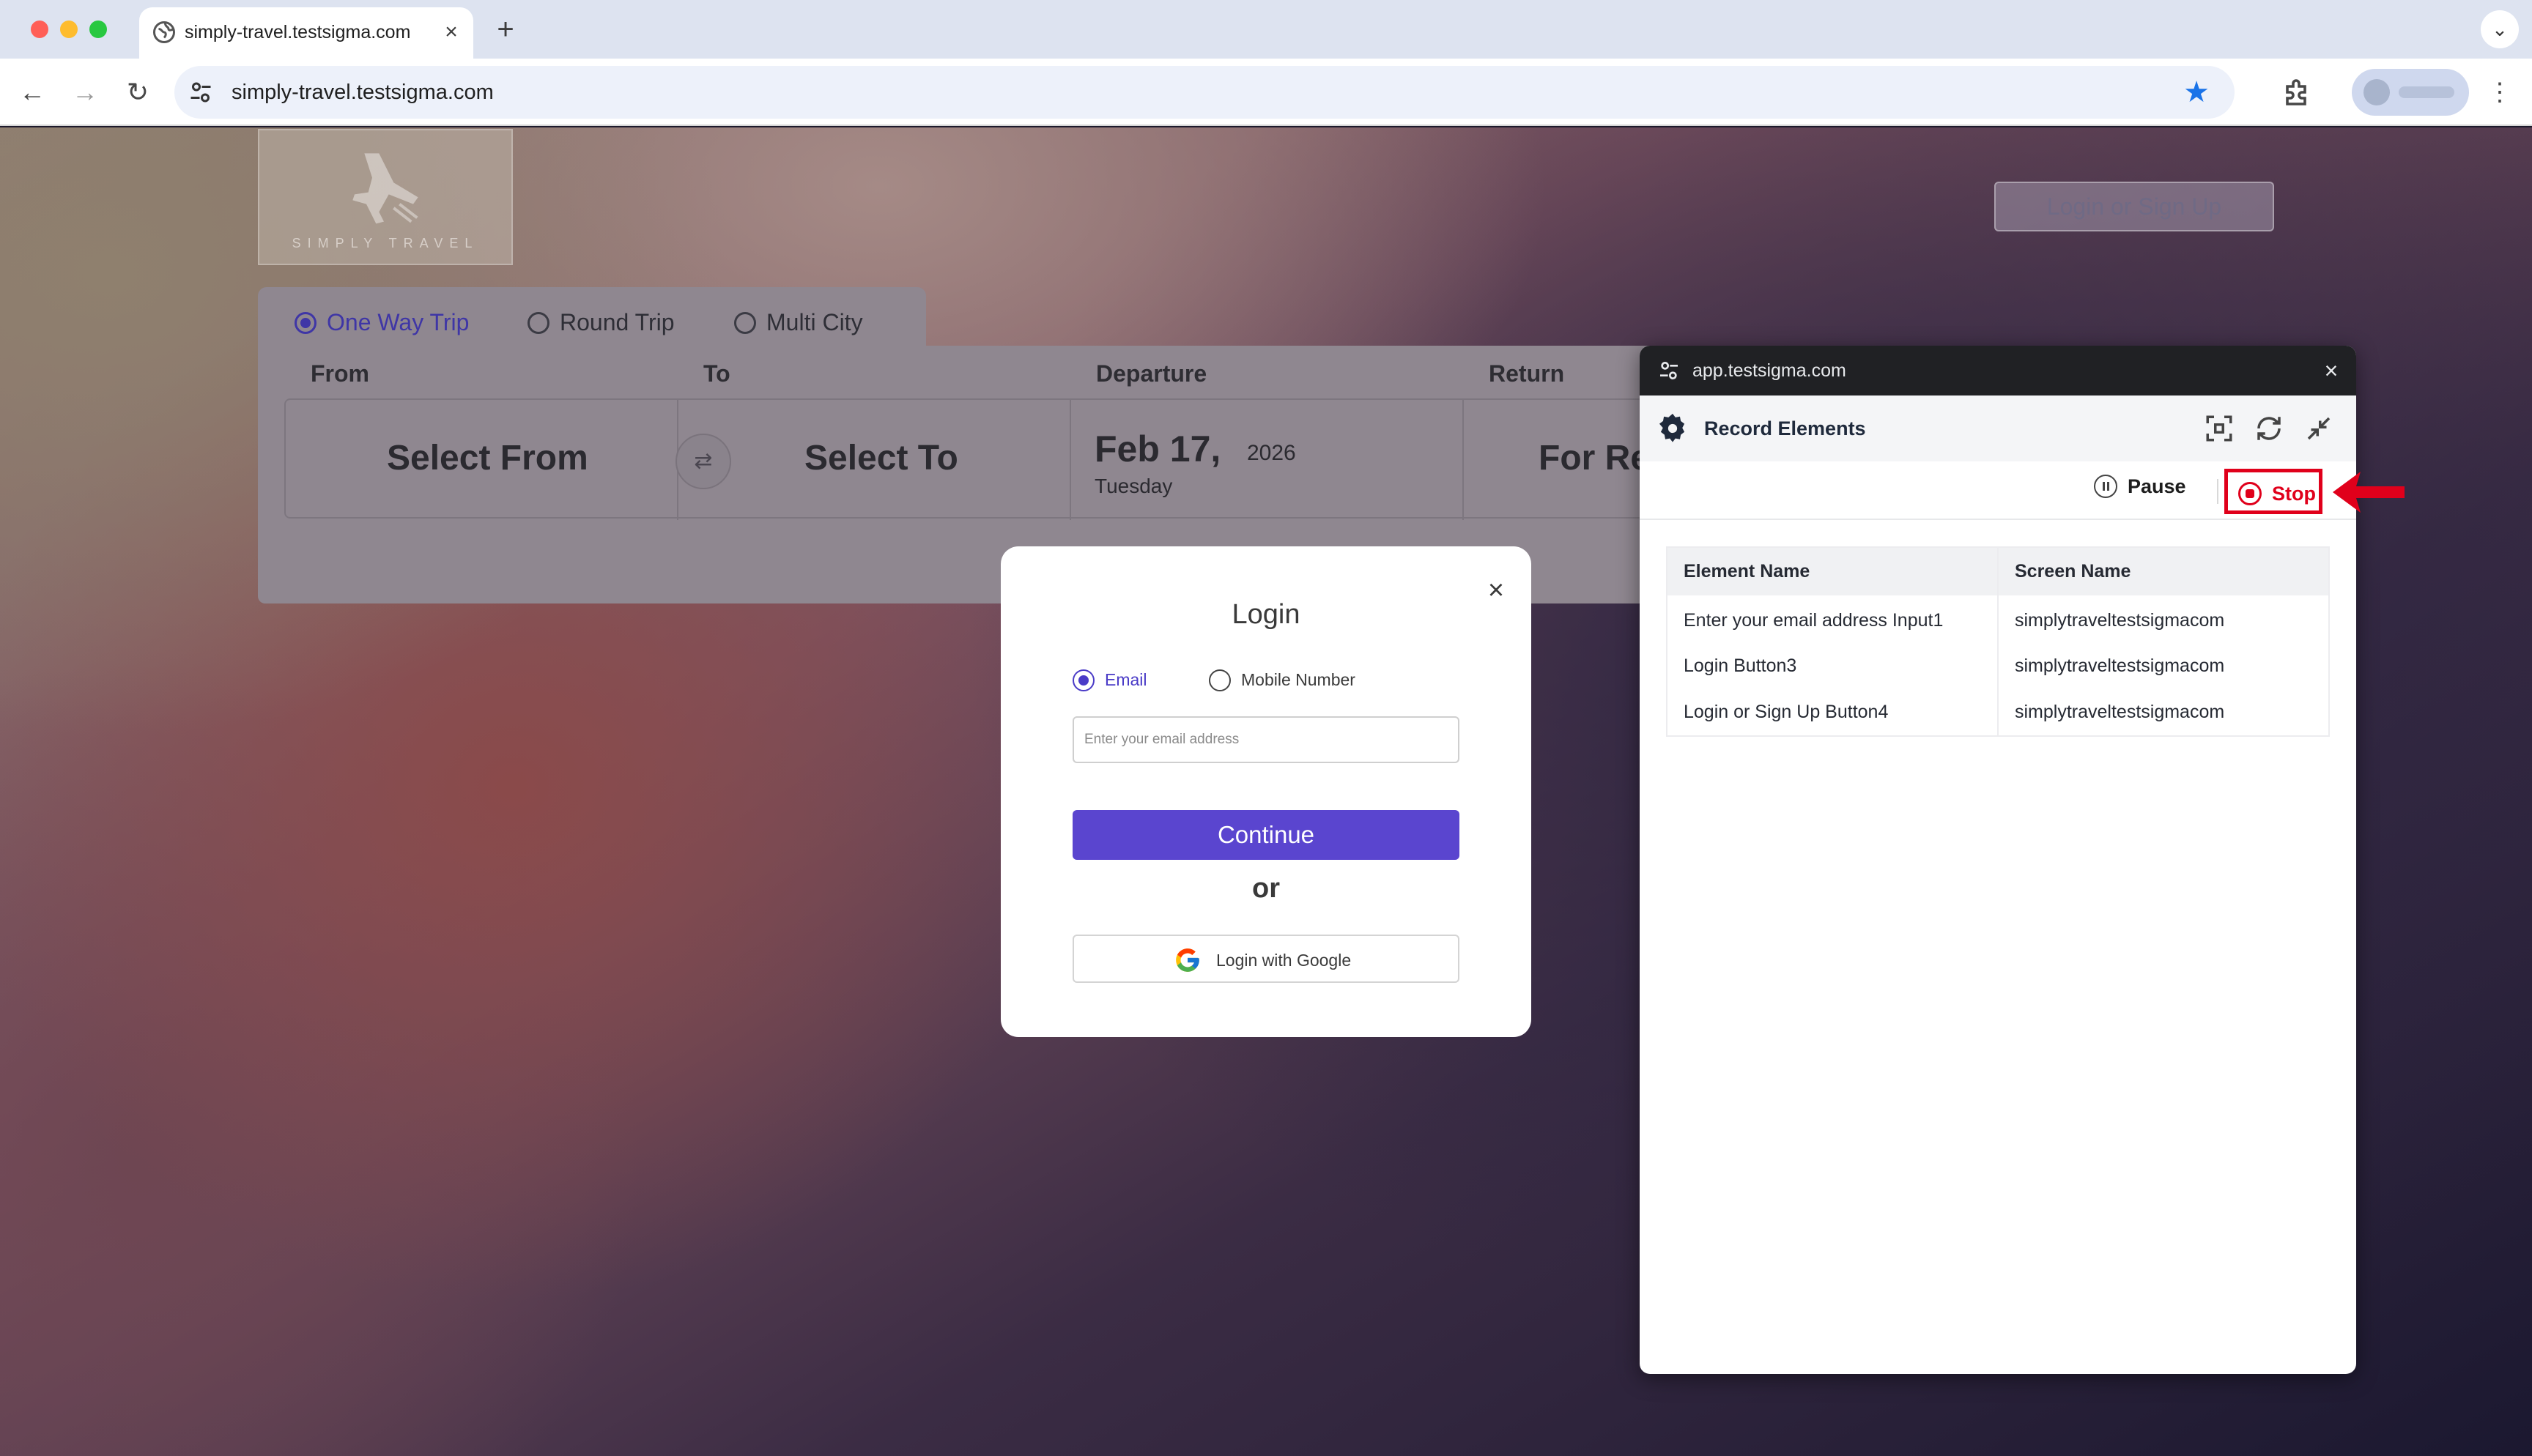 The height and width of the screenshot is (1456, 2532). Describe the element at coordinates (1832, 571) in the screenshot. I see `column-header-element-name: Element Name` at that location.